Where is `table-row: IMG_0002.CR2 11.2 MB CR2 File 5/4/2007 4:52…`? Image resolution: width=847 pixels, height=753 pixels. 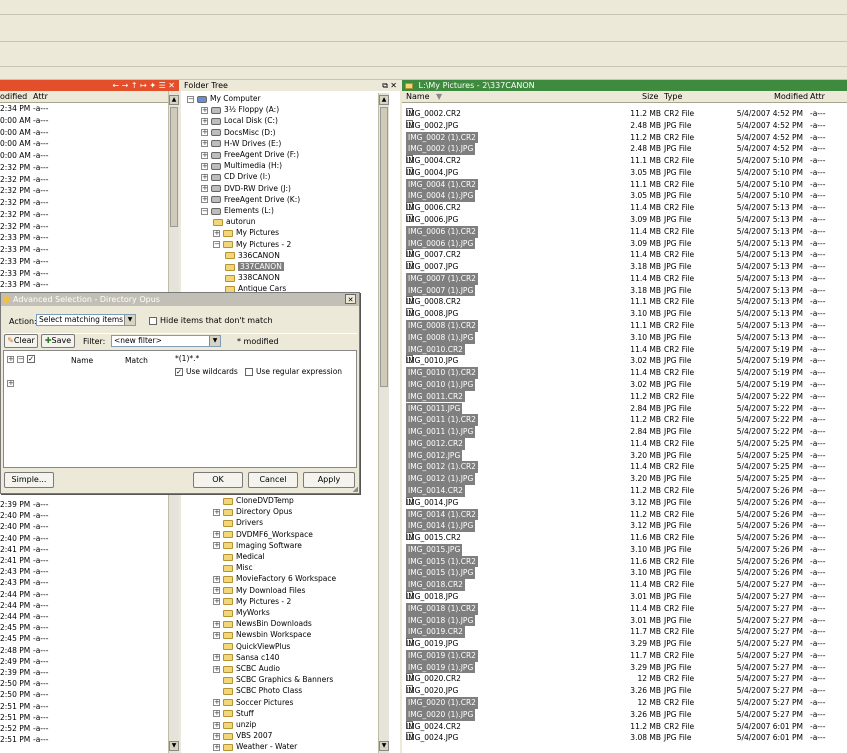
table-row: IMG_0002.CR2 11.2 MB CR2 File 5/4/2007 4:52… is located at coordinates (624, 114).